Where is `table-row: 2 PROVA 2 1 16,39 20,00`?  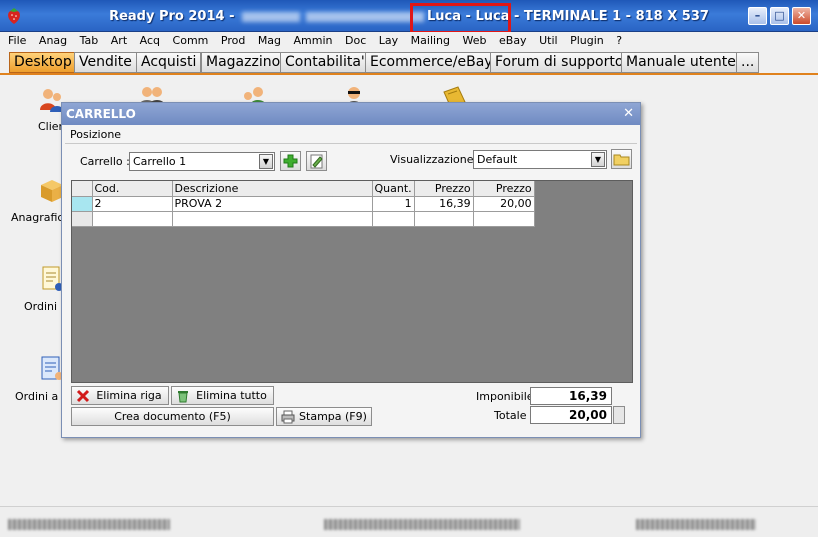
table-row: 2 PROVA 2 1 16,39 20,00 is located at coordinates (303, 204).